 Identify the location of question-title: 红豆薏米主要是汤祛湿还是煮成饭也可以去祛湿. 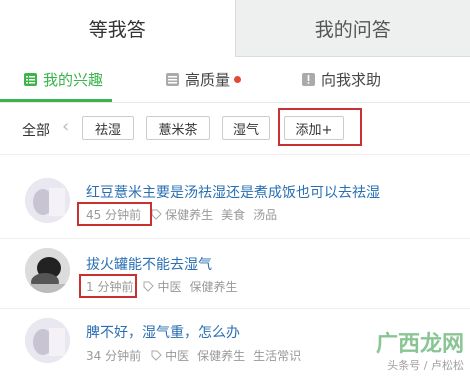
(233, 192).